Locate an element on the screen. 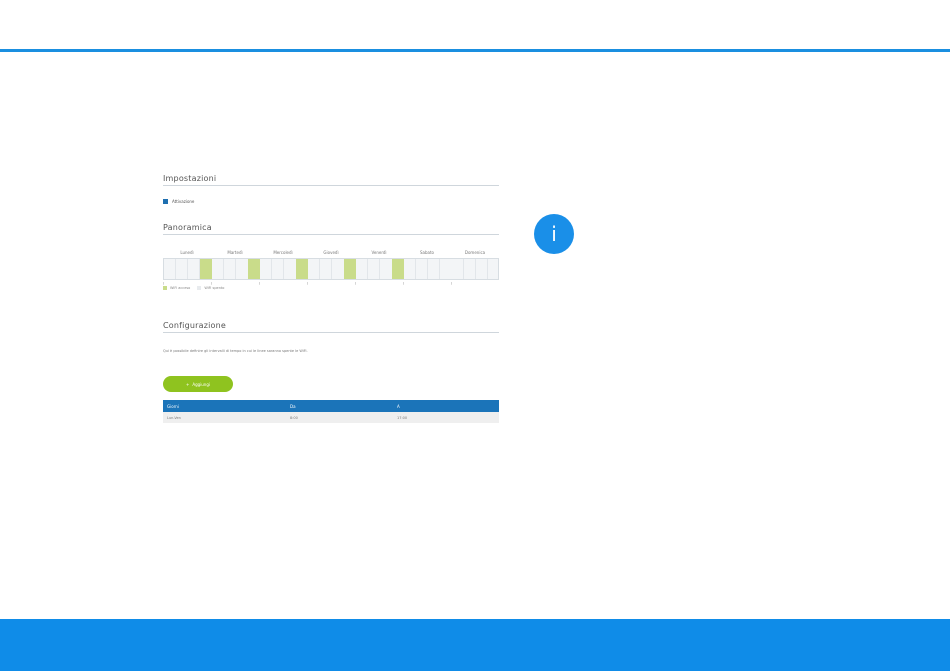 The height and width of the screenshot is (671, 950). schedule-table: Giorni Da A Lun-Ven 8:00 17:00 is located at coordinates (331, 411).